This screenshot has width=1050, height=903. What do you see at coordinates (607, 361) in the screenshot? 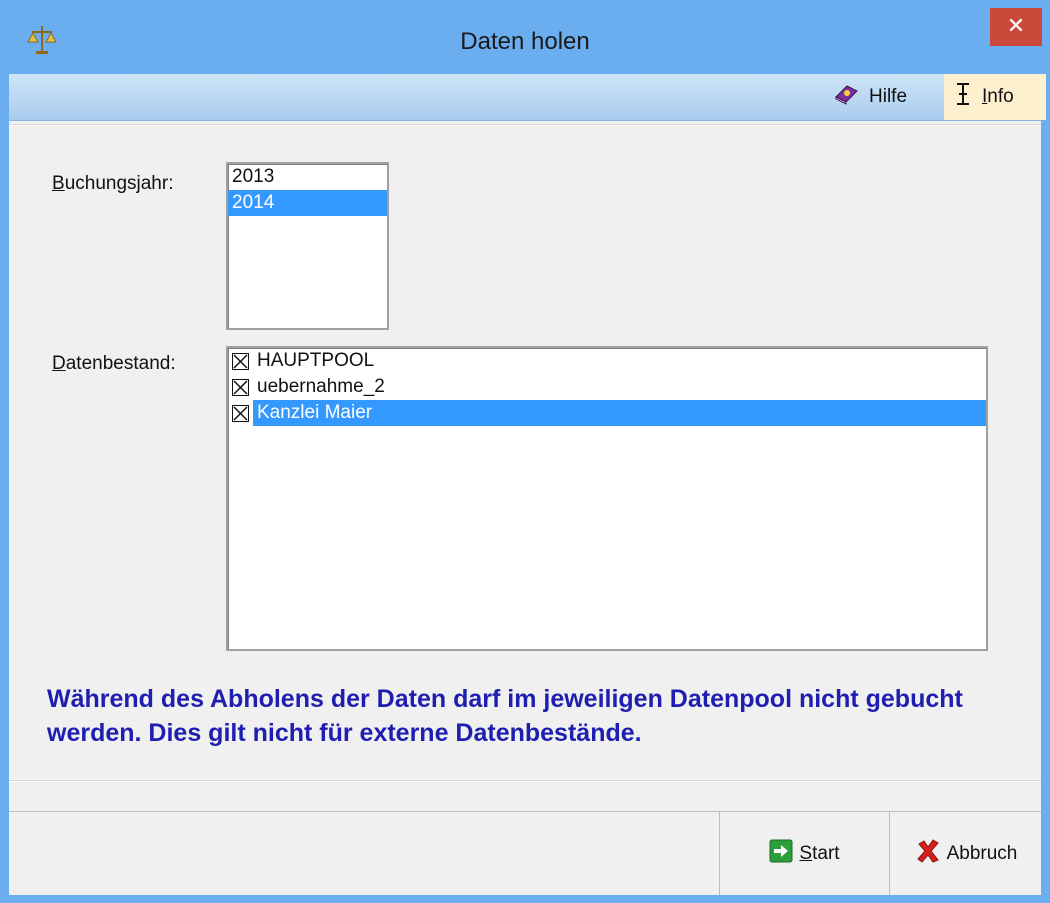
I see `dataset-item-hauptpool: HAUPTPOOL` at bounding box center [607, 361].